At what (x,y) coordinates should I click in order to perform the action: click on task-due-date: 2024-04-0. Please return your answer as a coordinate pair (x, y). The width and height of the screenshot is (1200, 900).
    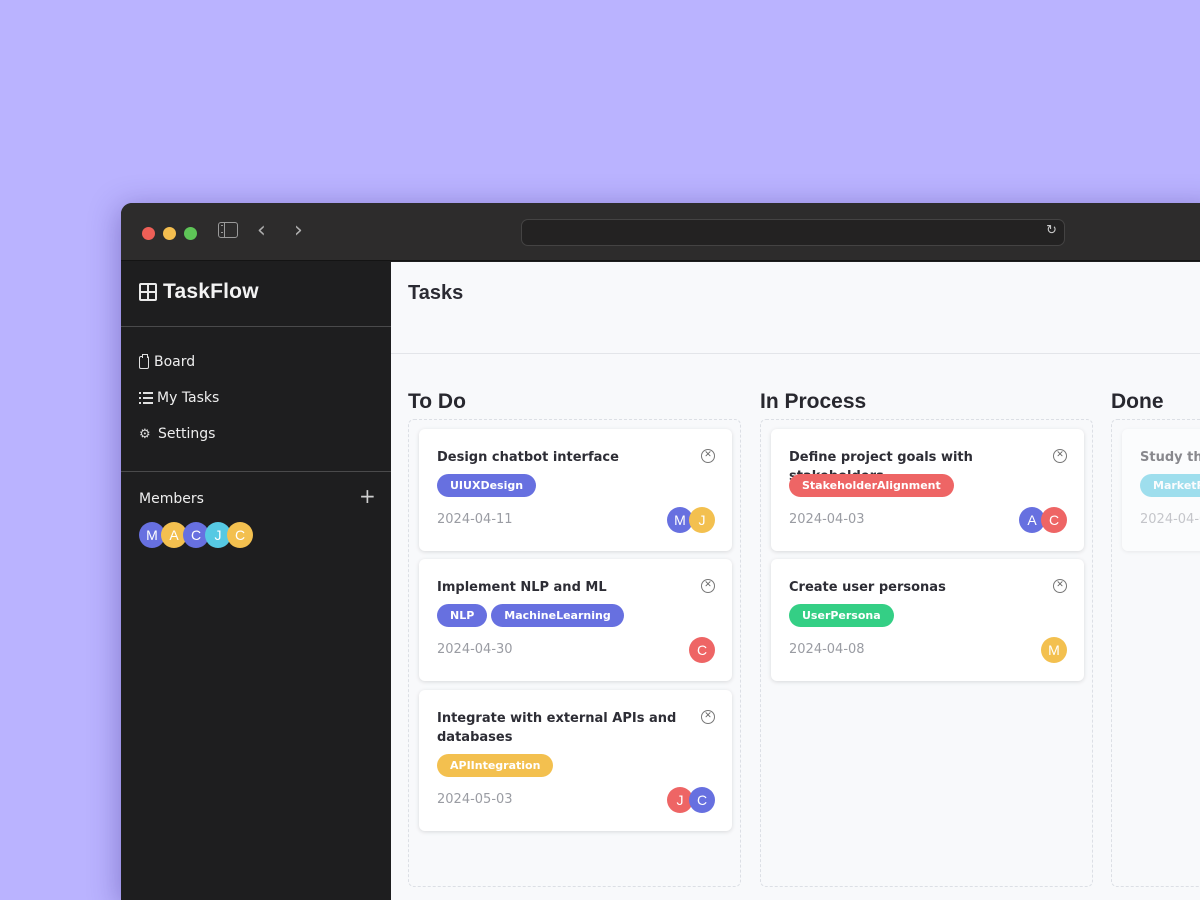
    Looking at the image, I should click on (1170, 519).